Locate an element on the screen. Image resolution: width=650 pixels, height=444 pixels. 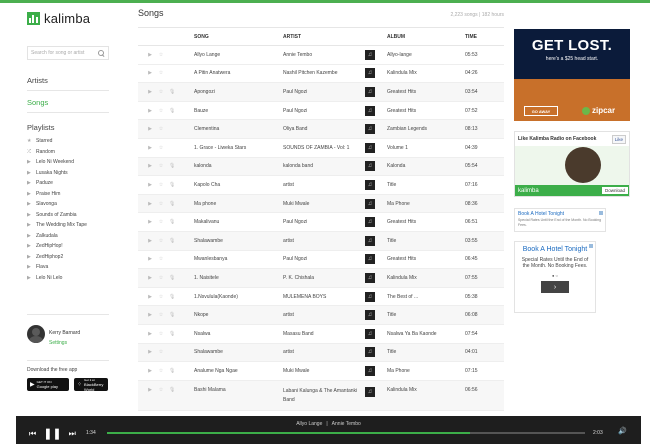
pause-icon: ❚❚ is located at coordinates (52, 433).